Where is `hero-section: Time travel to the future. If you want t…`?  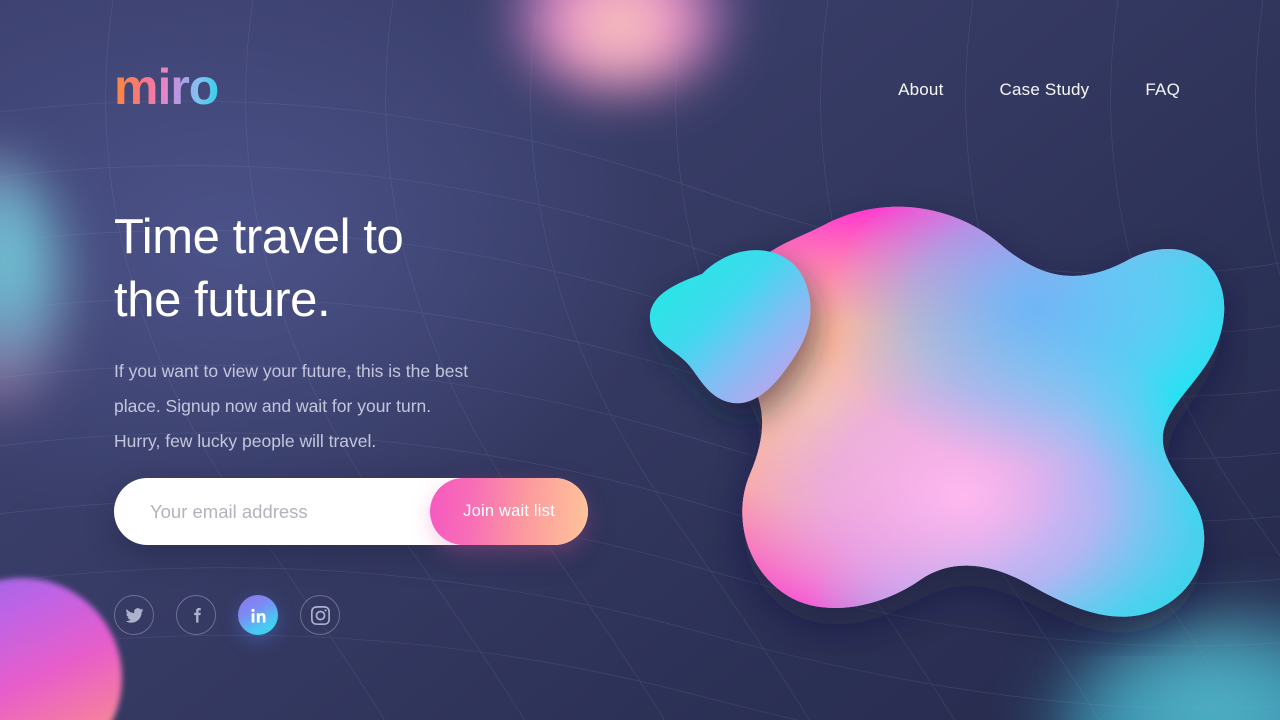
hero-section: Time travel to the future. If you want t… is located at coordinates (374, 332).